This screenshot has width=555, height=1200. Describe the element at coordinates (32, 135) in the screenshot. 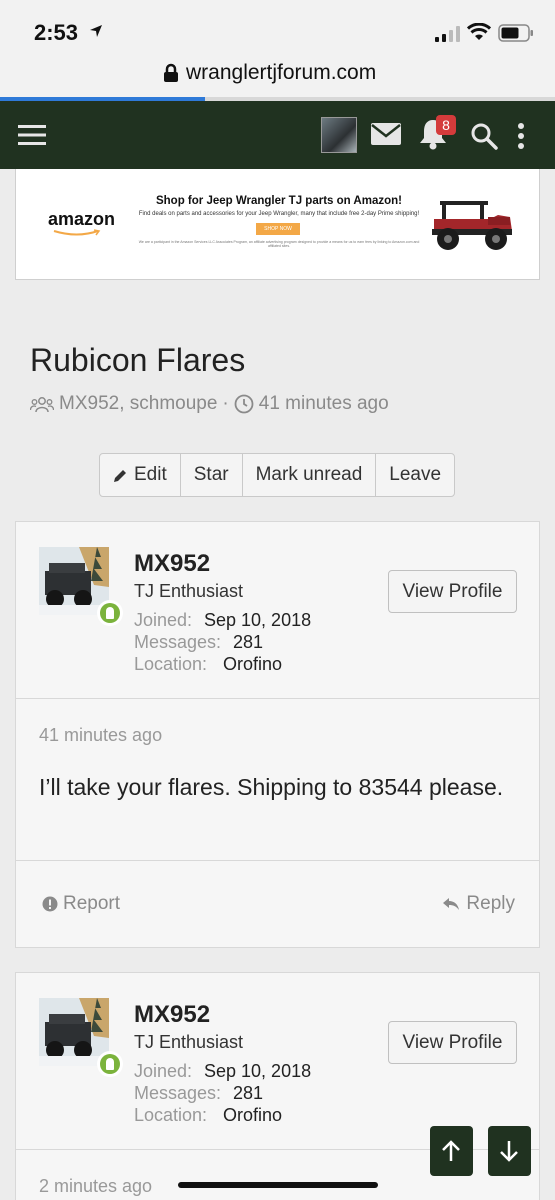

I see `menu-icon` at that location.